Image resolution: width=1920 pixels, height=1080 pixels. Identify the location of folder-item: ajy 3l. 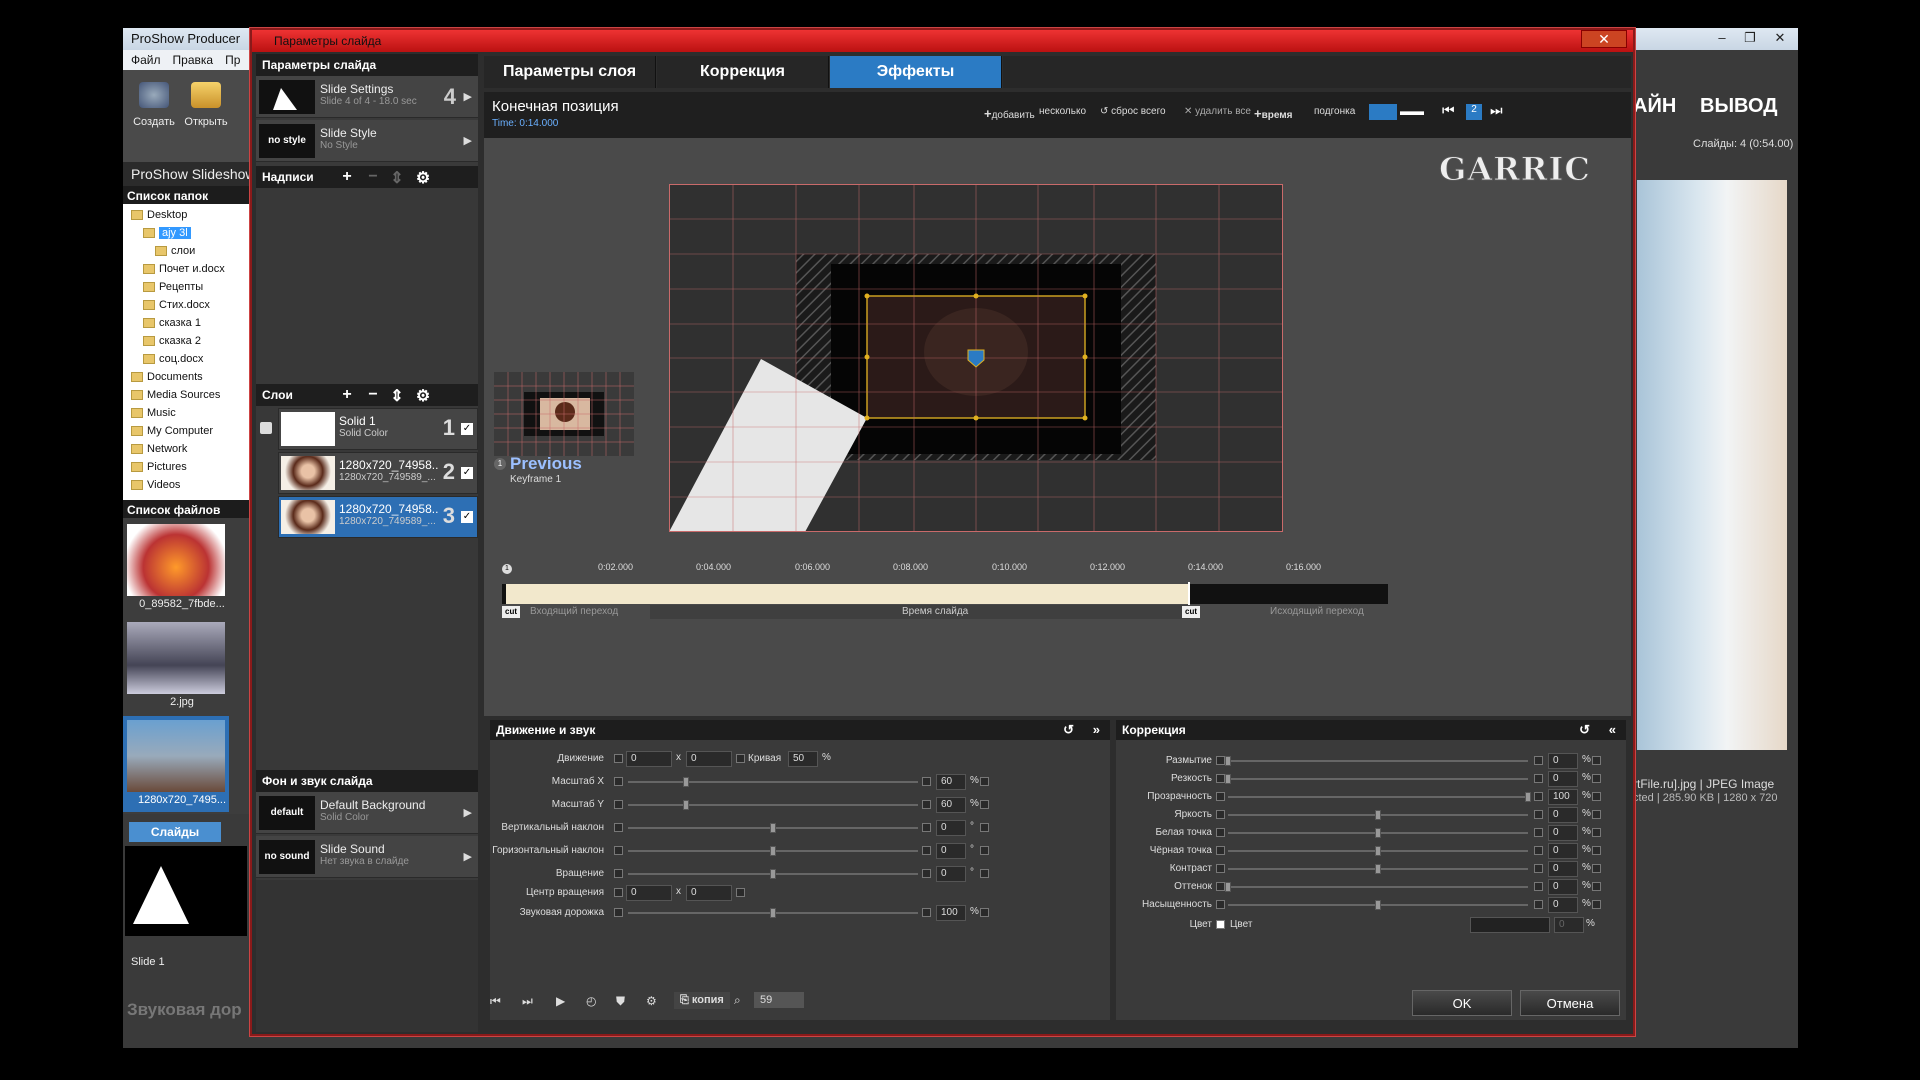
(167, 233).